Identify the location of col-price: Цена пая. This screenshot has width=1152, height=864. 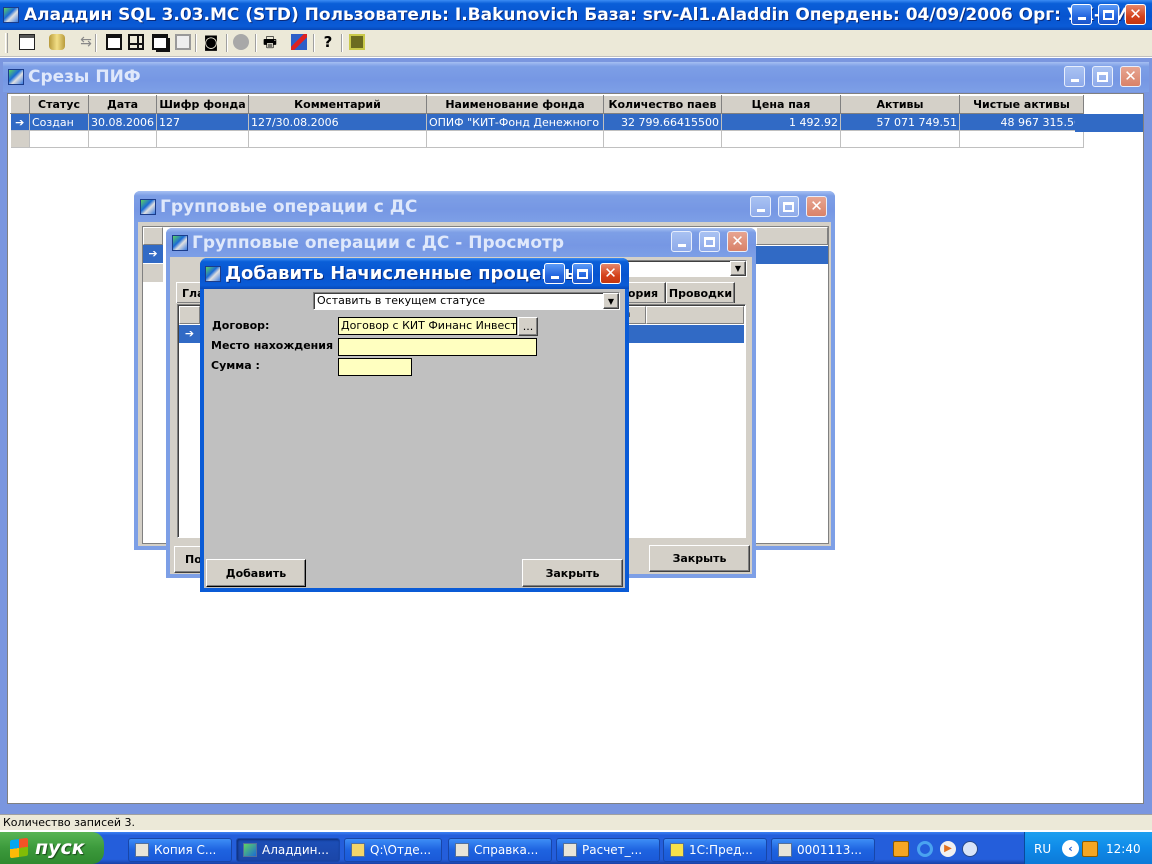
(780, 104).